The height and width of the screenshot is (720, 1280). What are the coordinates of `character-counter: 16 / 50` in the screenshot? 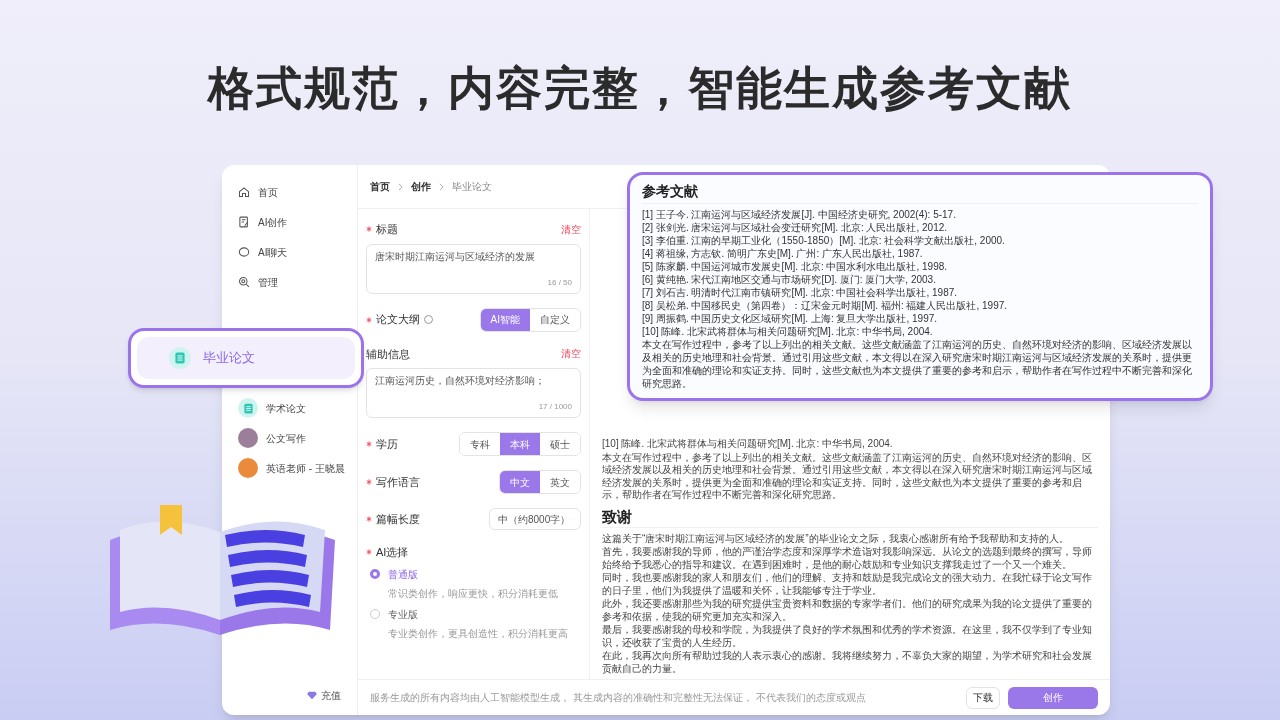 It's located at (559, 282).